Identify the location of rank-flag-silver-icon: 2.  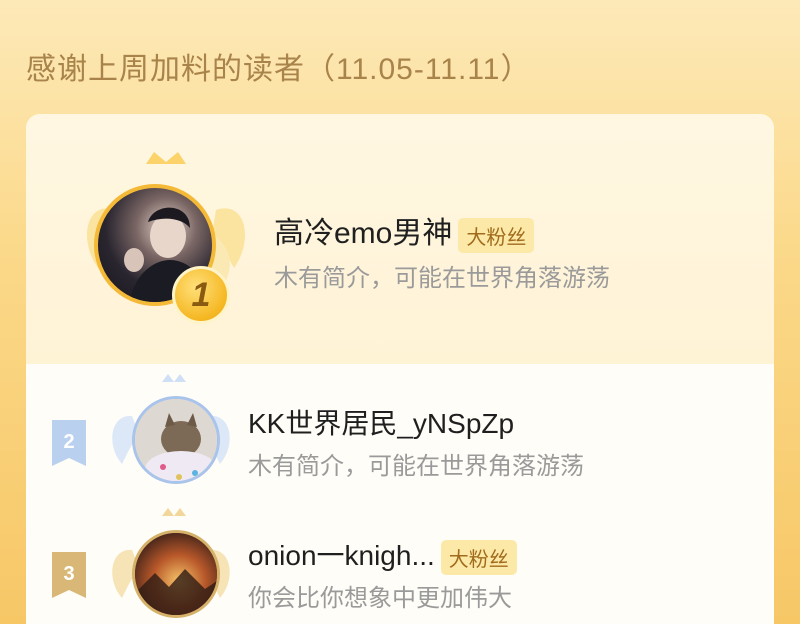
(69, 443).